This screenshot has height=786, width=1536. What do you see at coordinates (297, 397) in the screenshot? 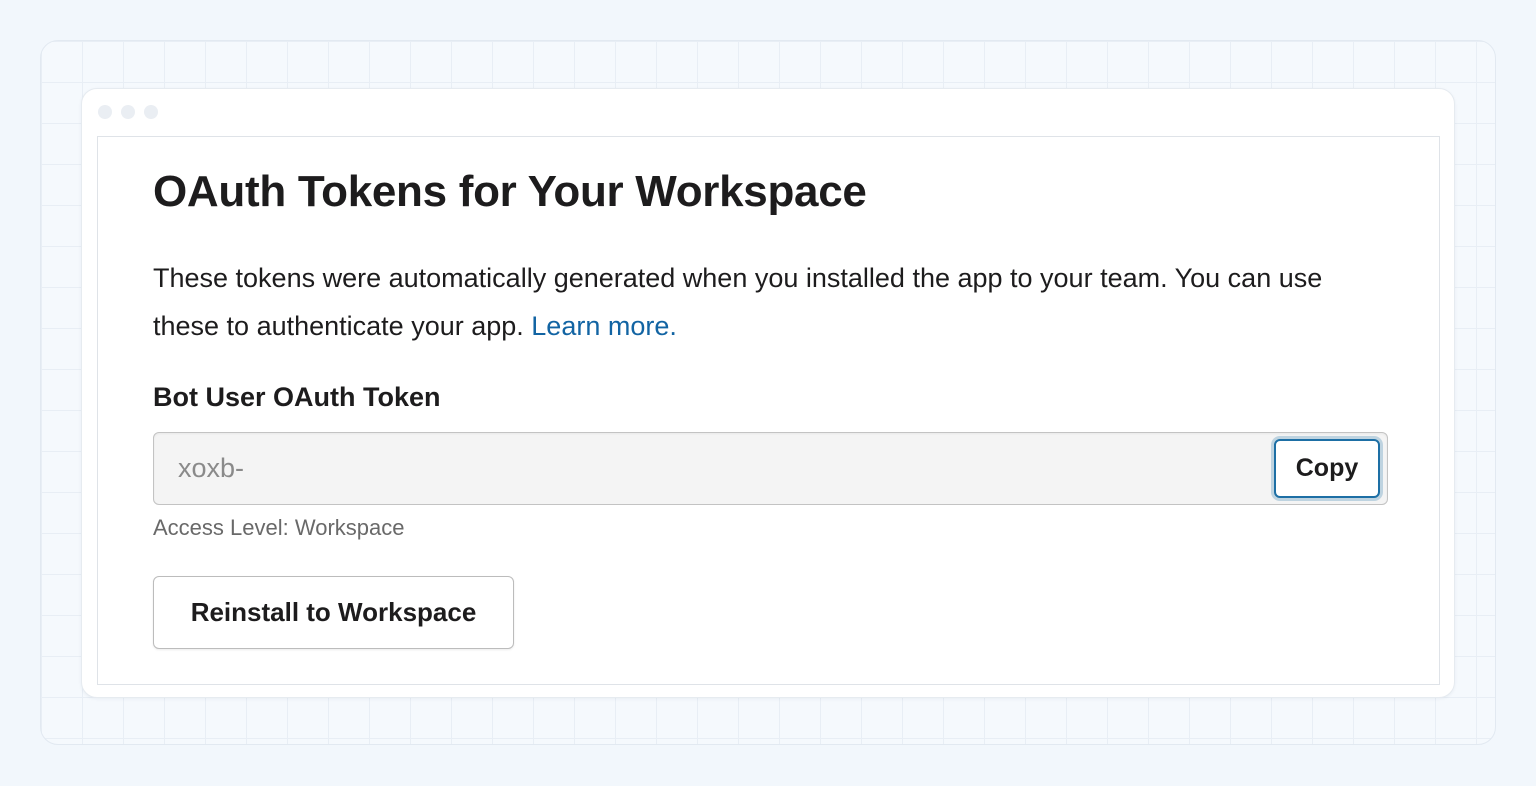
I see `bot-token-label: Bot User OAuth Token` at bounding box center [297, 397].